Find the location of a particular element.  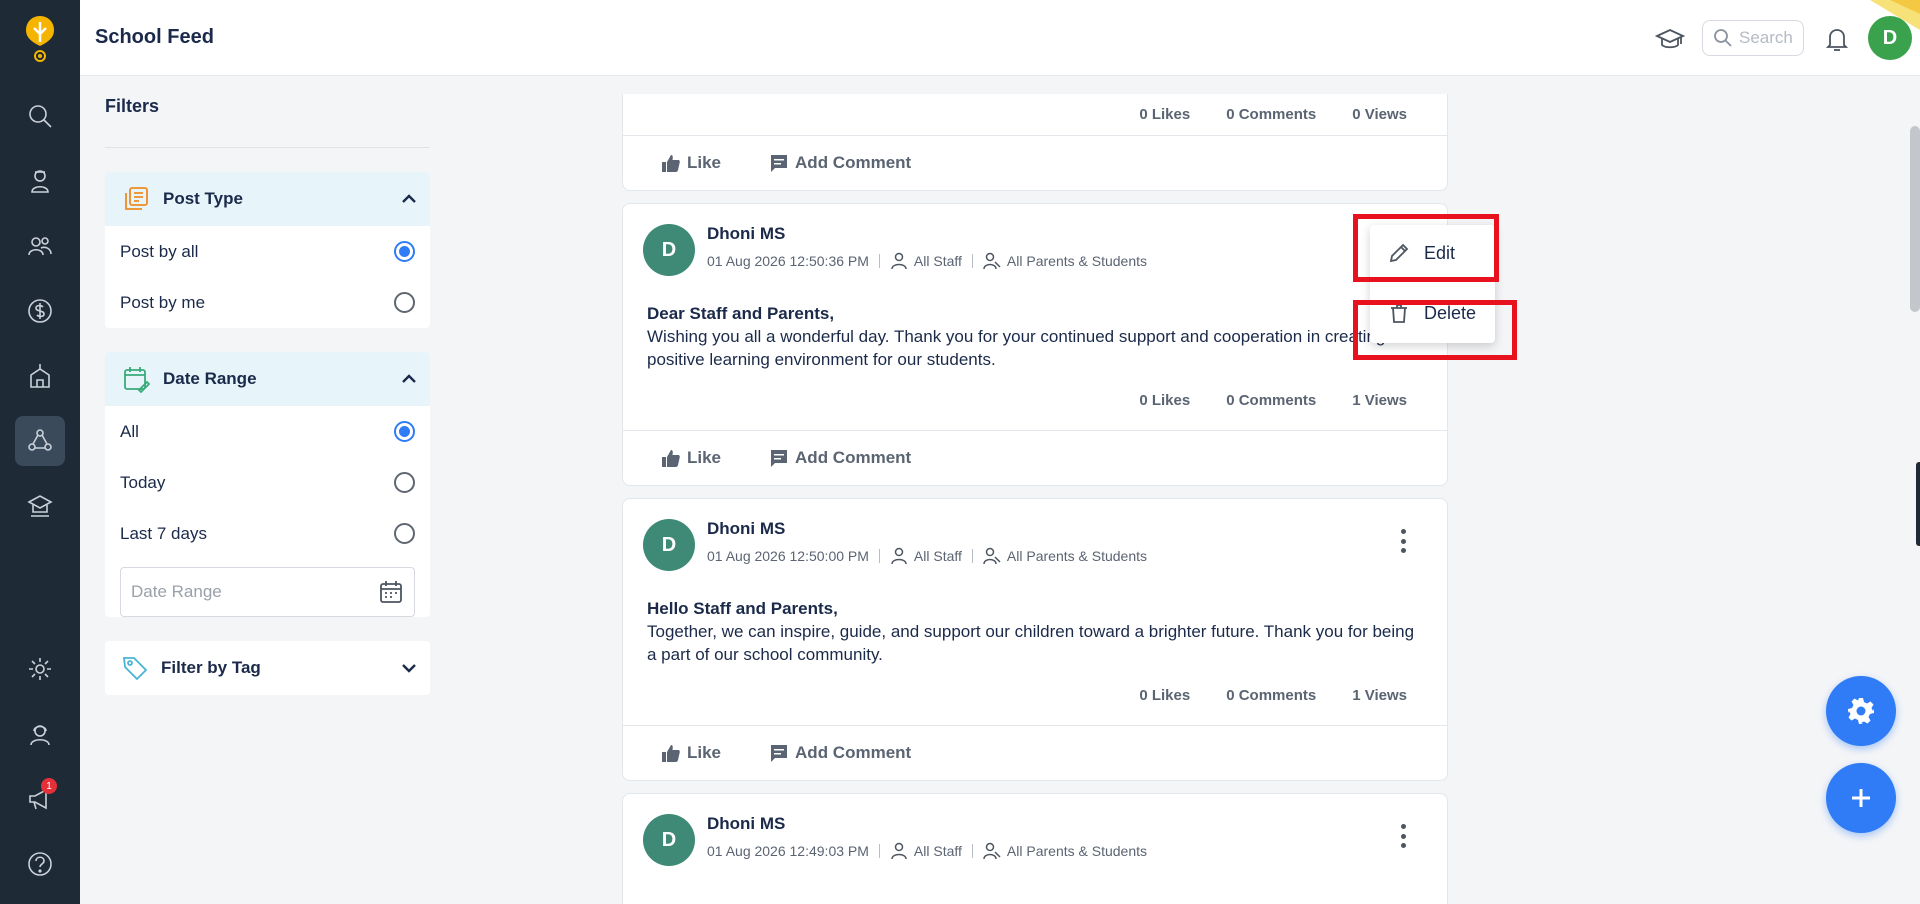

tag-icon is located at coordinates (135, 669).